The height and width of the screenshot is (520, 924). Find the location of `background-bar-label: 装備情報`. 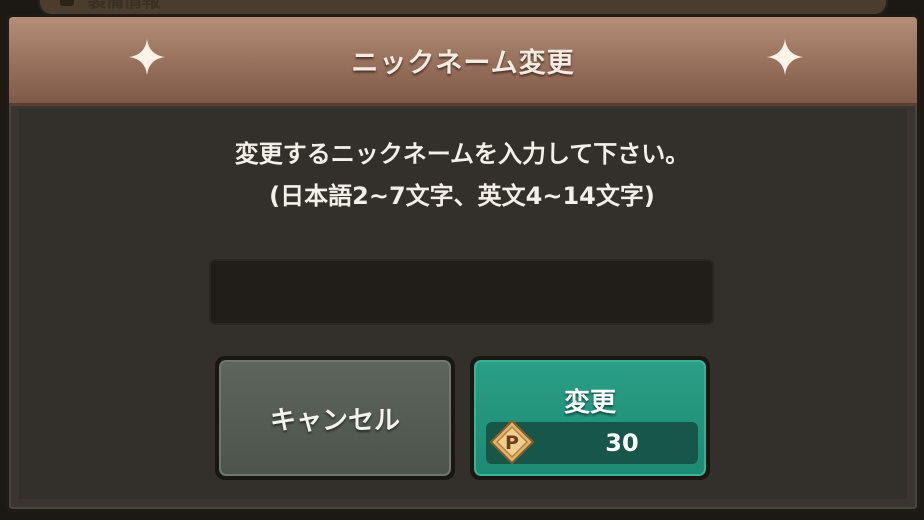

background-bar-label: 装備情報 is located at coordinates (124, 6).